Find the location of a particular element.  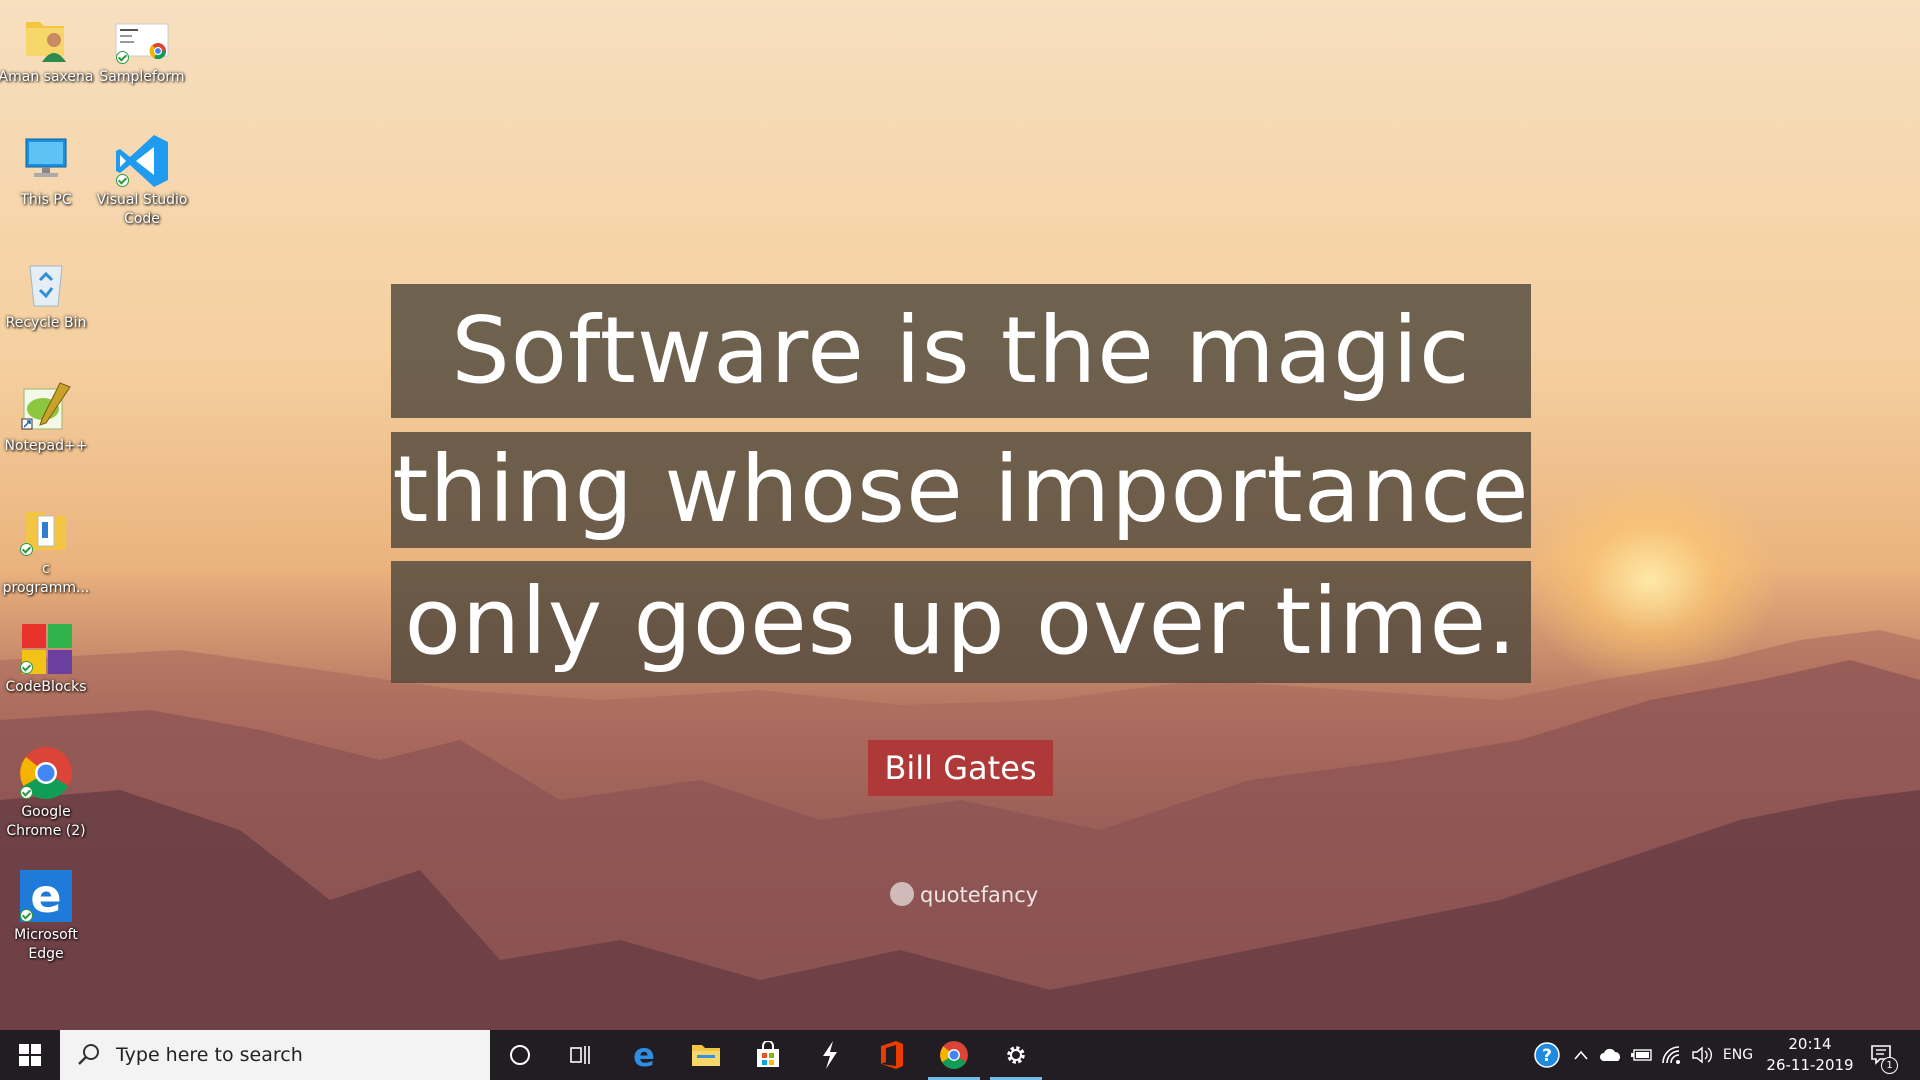

volume-tray-button is located at coordinates (1702, 1055).